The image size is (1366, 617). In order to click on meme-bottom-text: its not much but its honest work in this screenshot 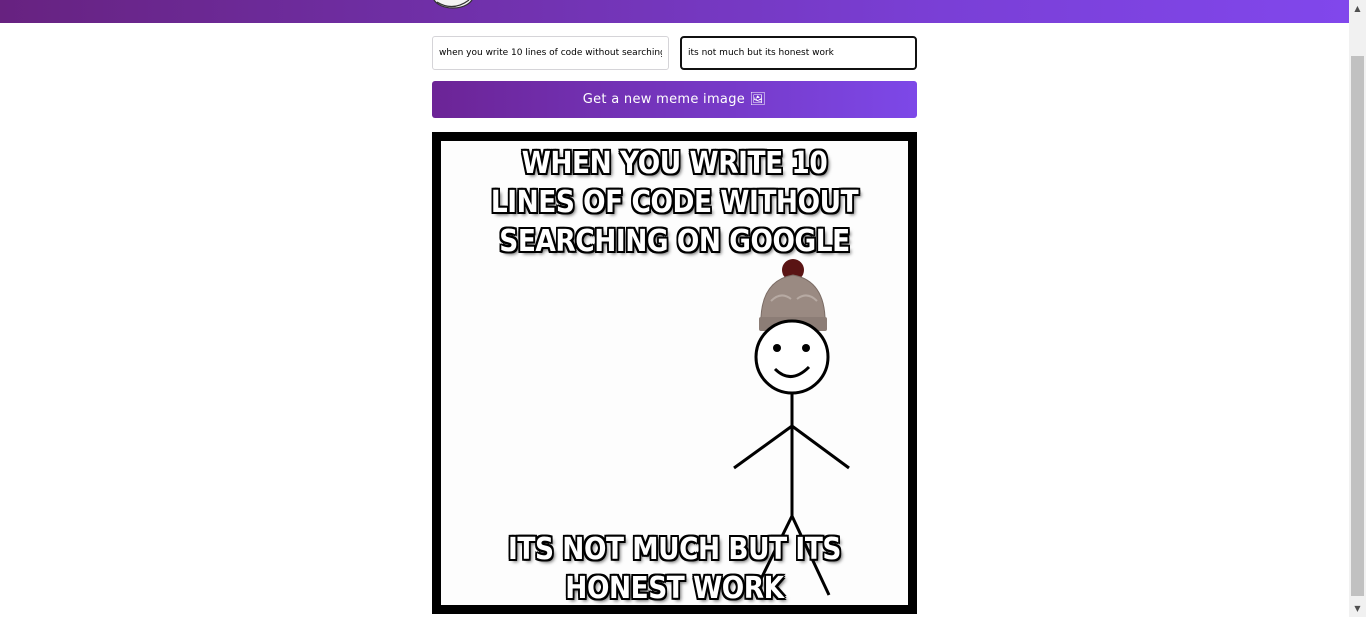, I will do `click(674, 568)`.